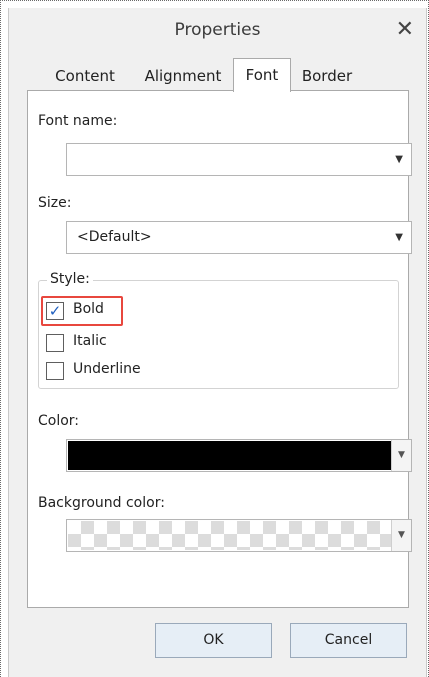  I want to click on transparent-swatch, so click(229, 535).